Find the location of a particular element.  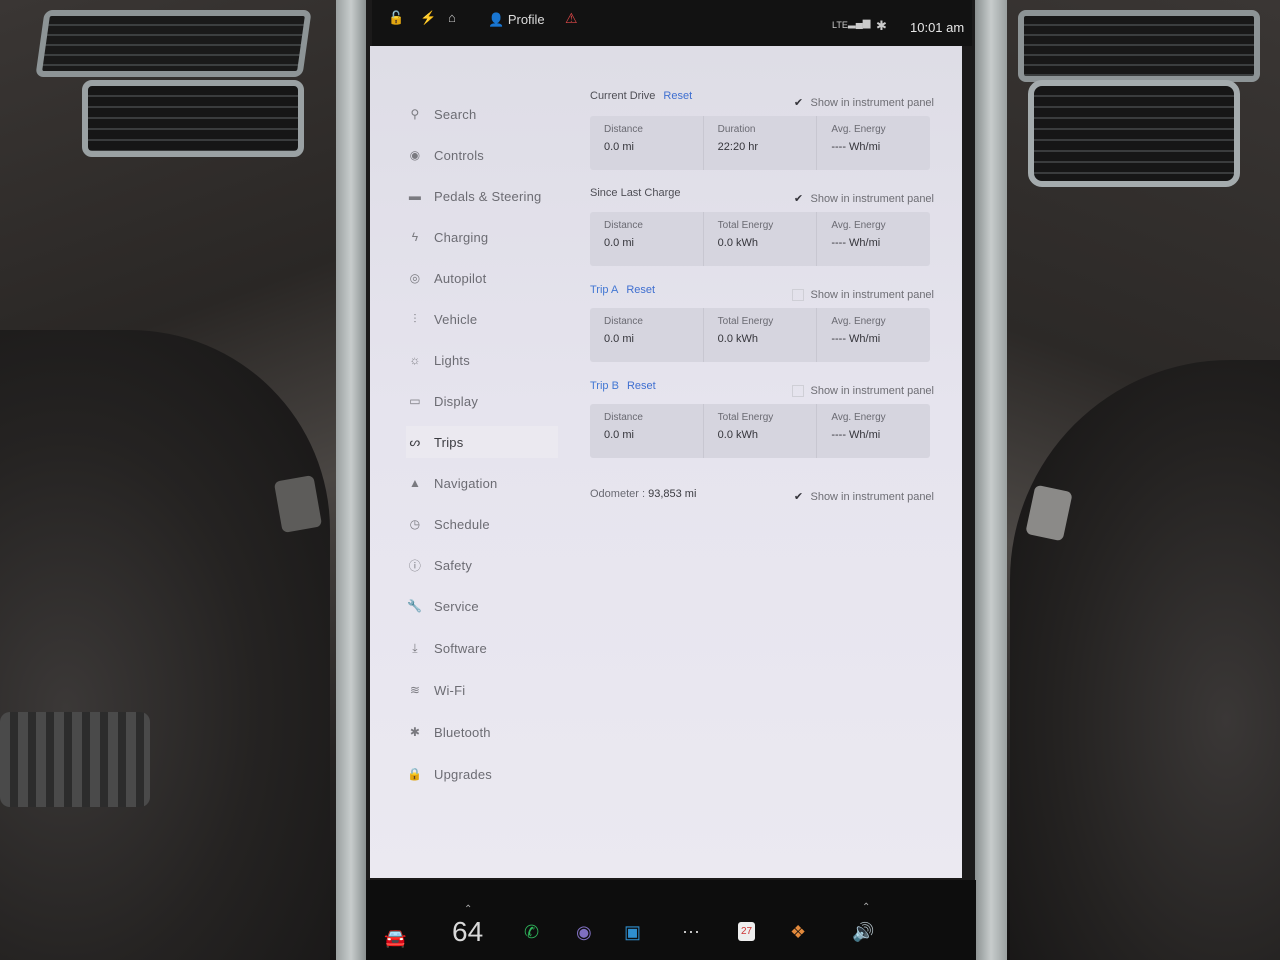

trip-a-reset-button: Reset is located at coordinates (640, 290).